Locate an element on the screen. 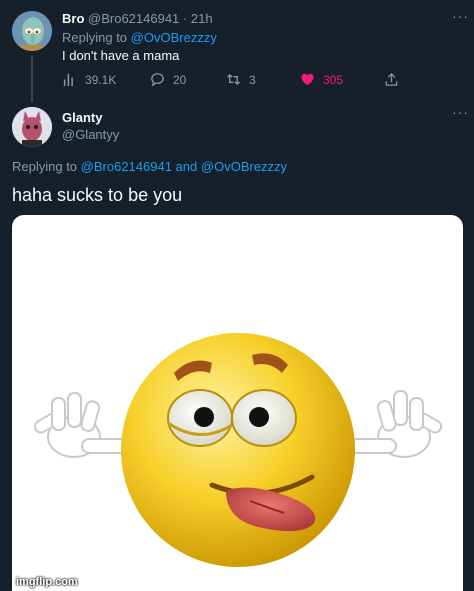 Image resolution: width=474 pixels, height=591 pixels. mention-link: @Bro62146941 is located at coordinates (126, 166).